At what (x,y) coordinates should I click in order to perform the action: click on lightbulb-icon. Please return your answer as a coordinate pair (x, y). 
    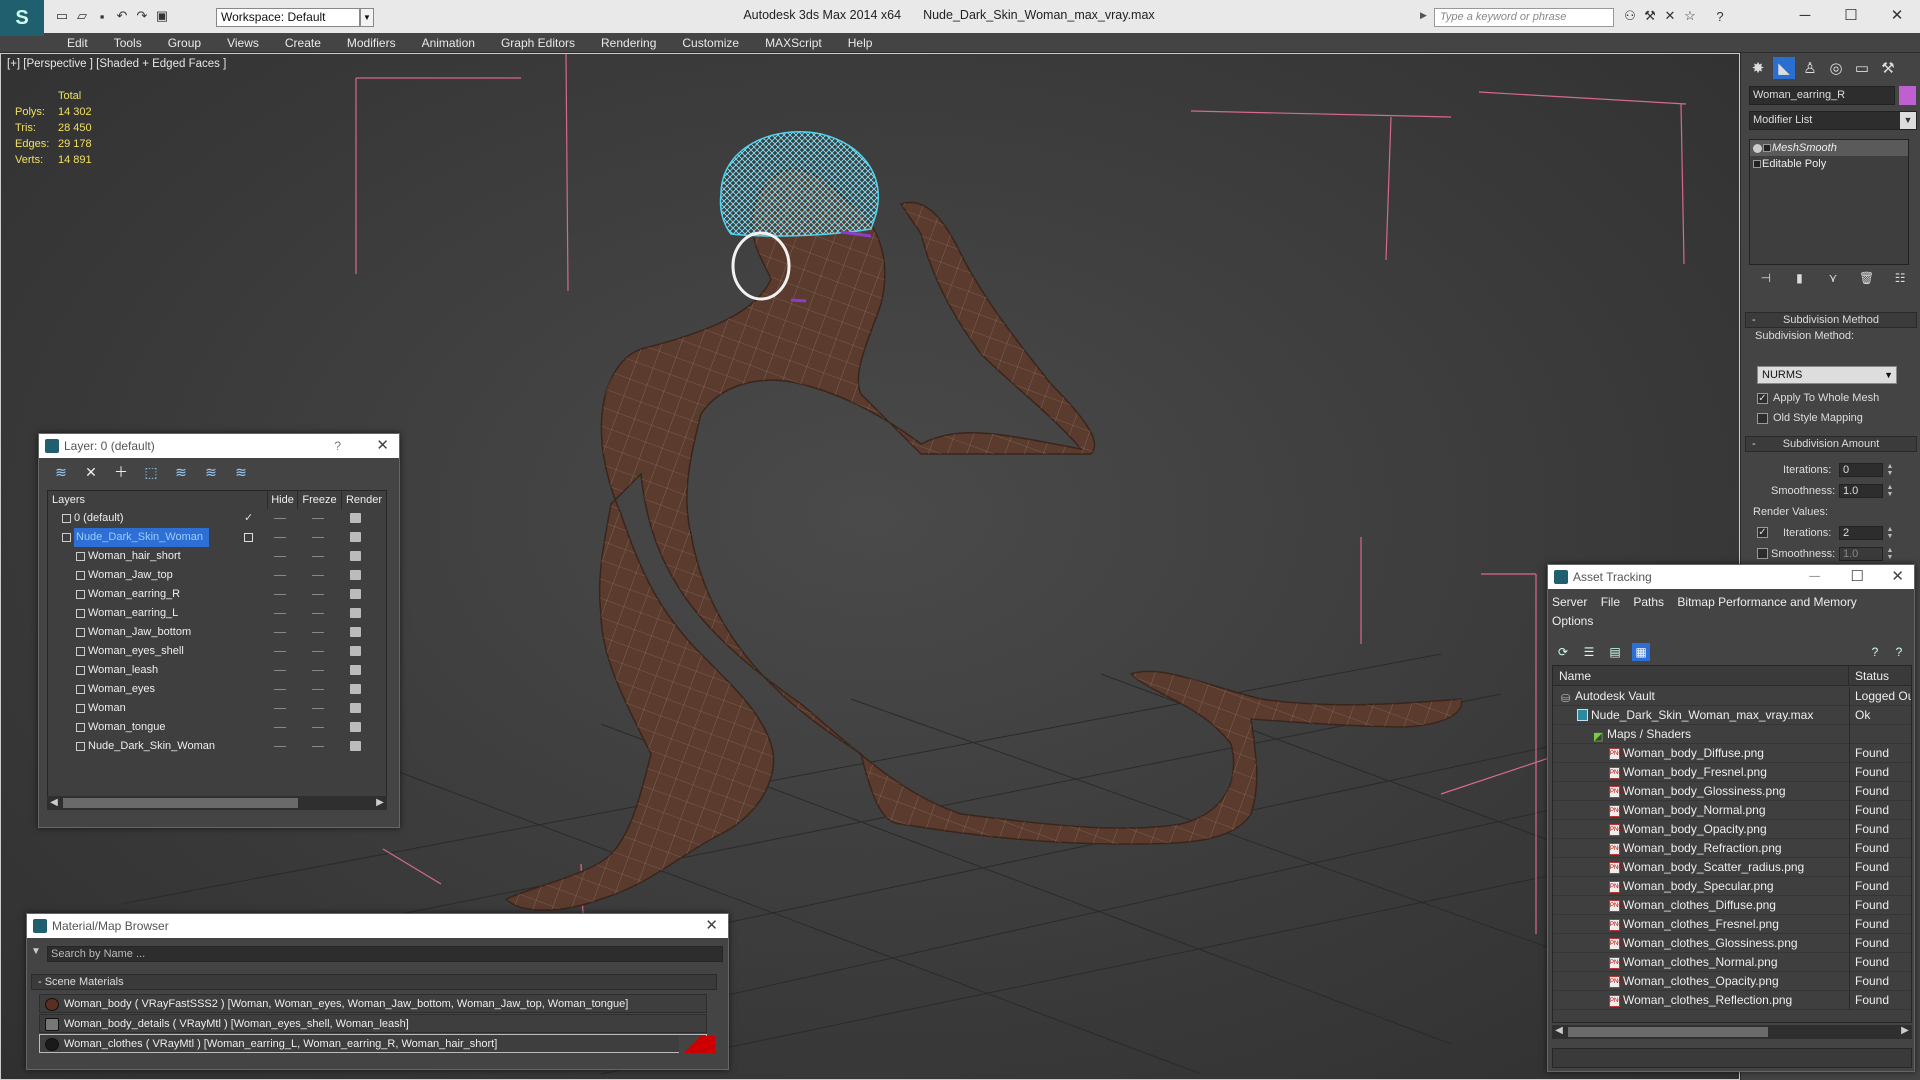
    Looking at the image, I should click on (1757, 148).